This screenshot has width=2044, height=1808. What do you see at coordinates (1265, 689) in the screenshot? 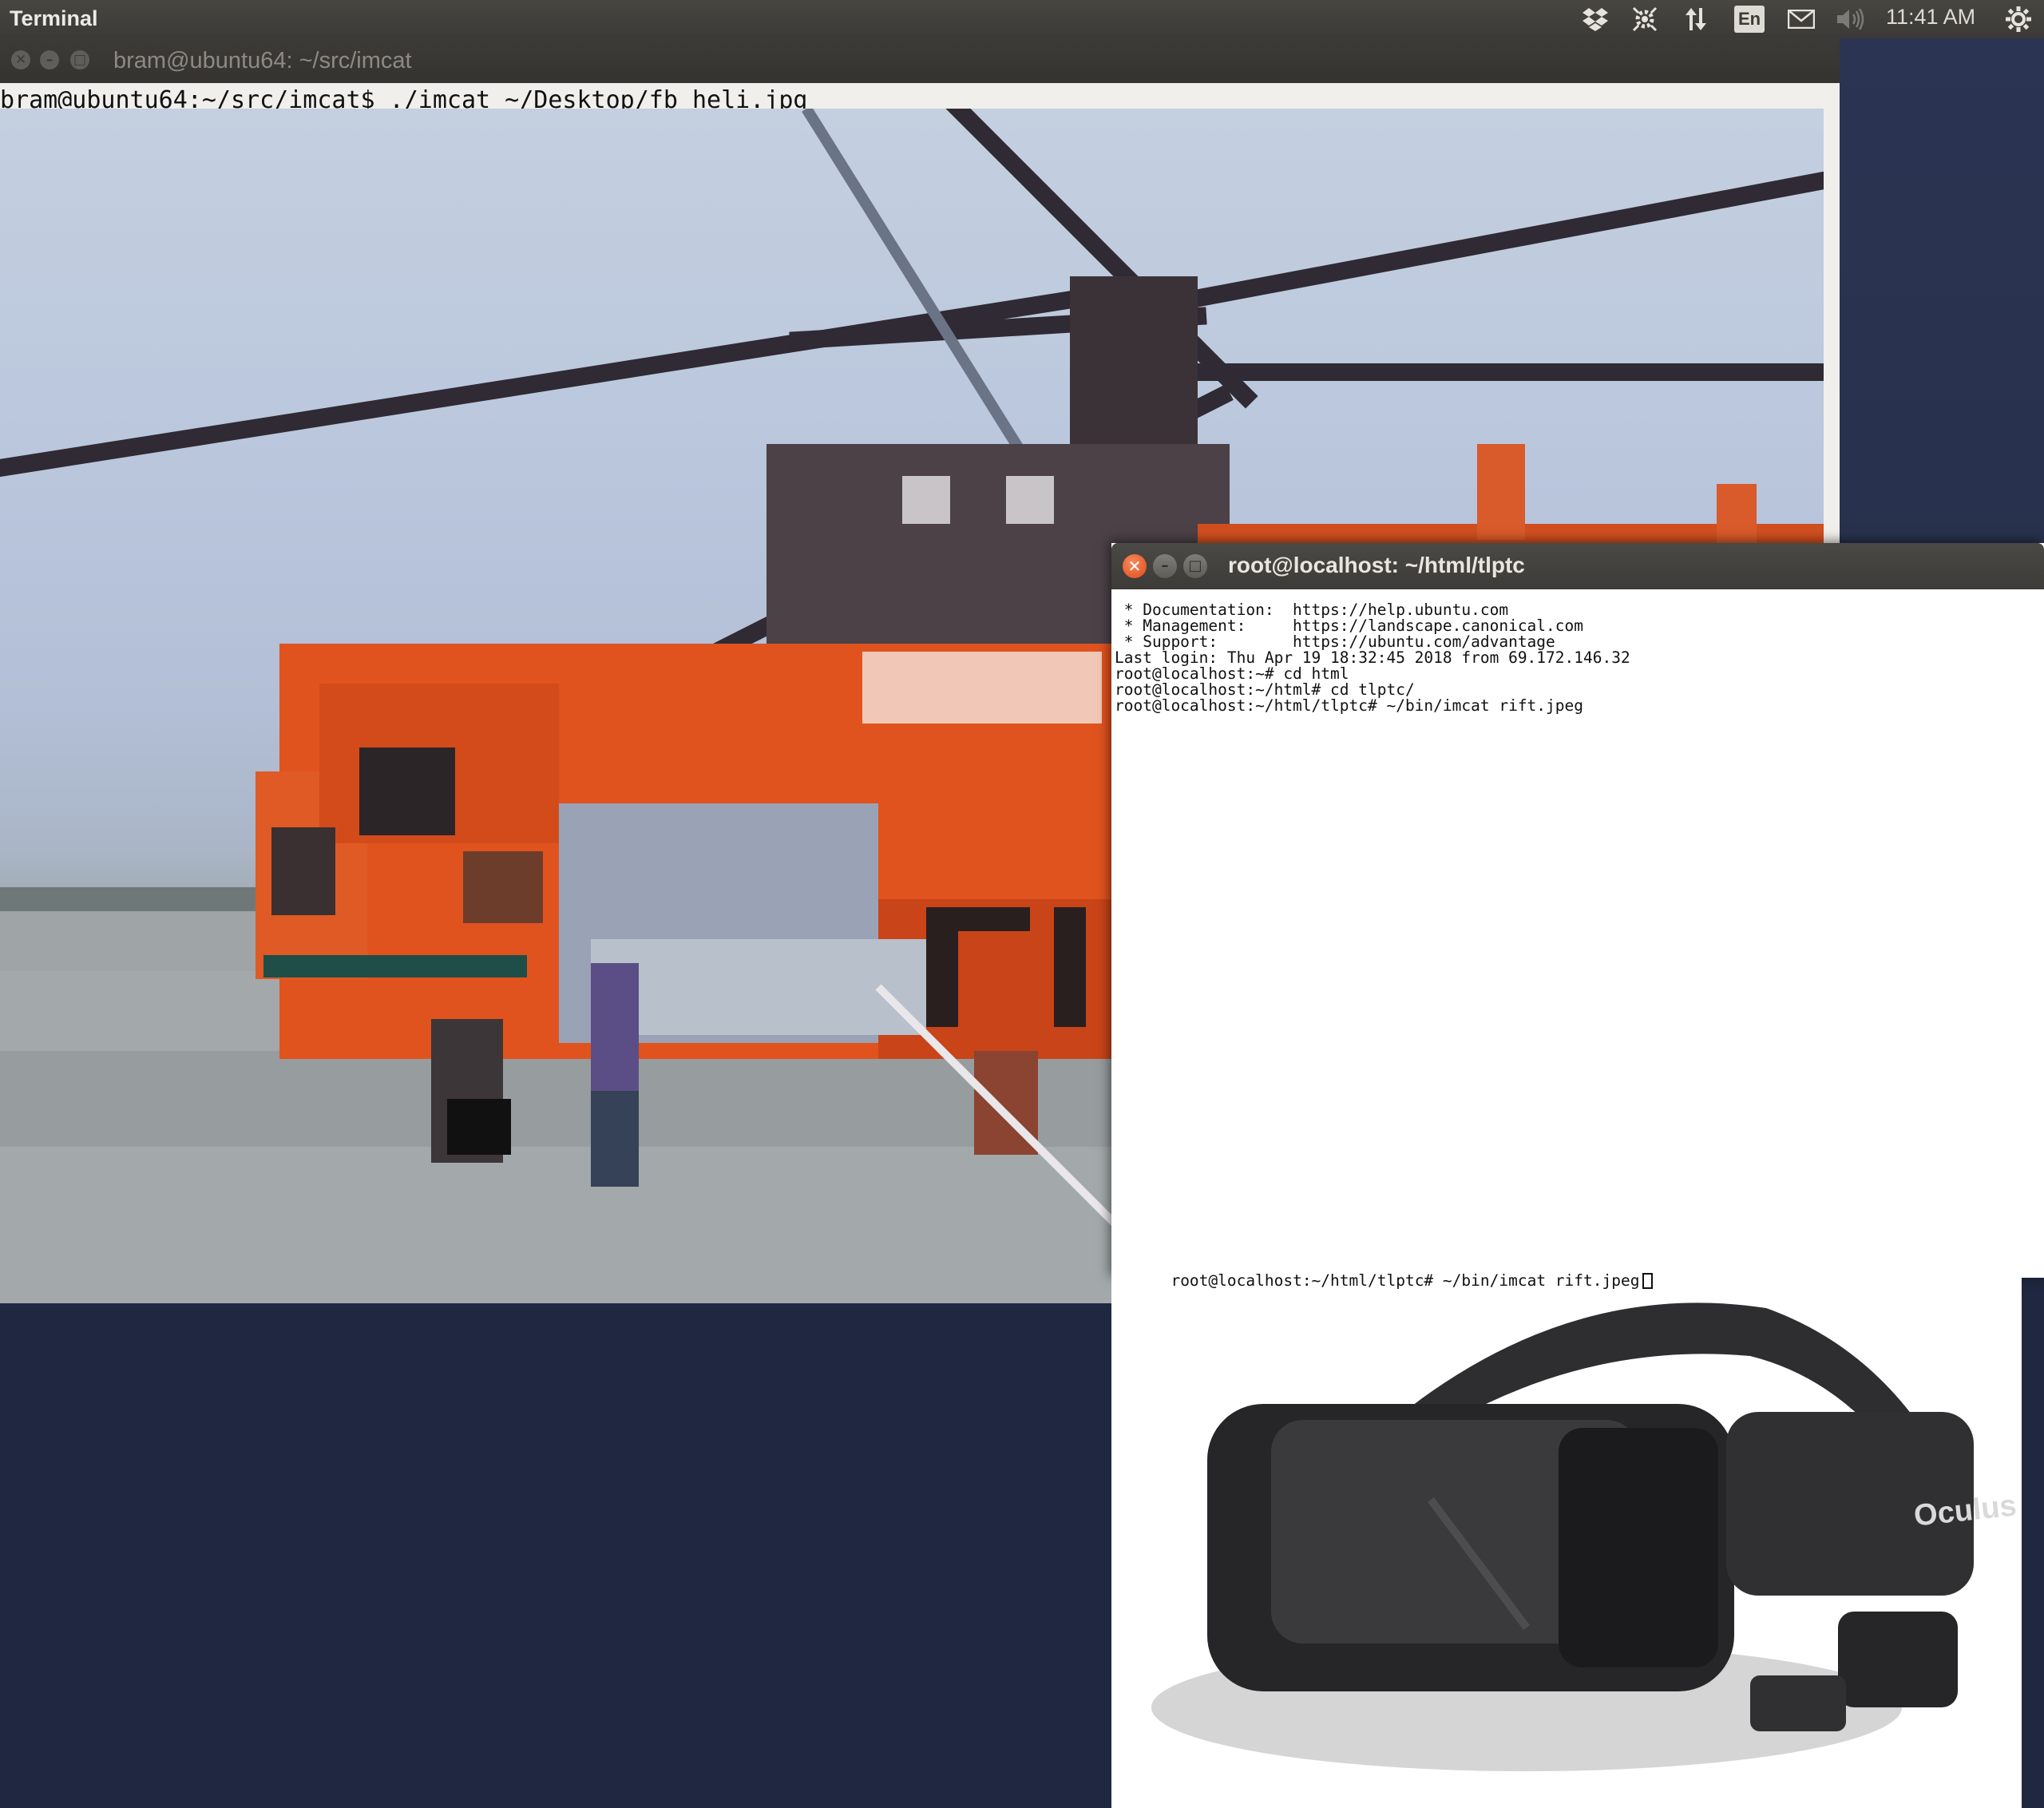
I see `history-line: root@localhost:~/html# cd tlptc/` at bounding box center [1265, 689].